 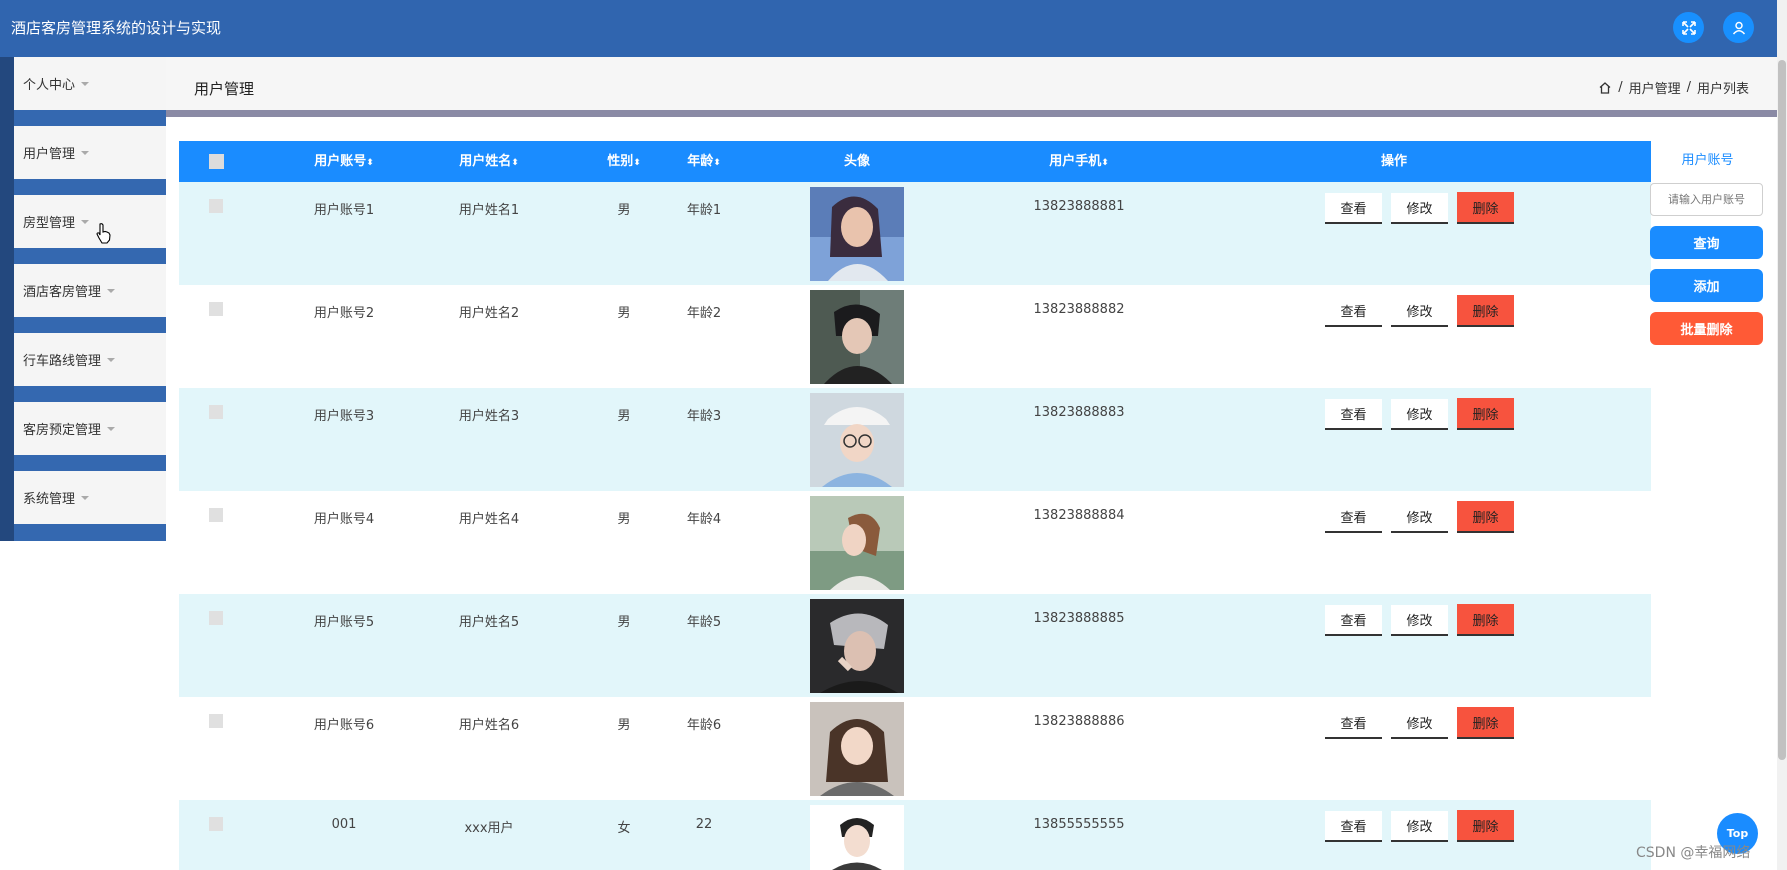 I want to click on search-input, so click(x=1706, y=199).